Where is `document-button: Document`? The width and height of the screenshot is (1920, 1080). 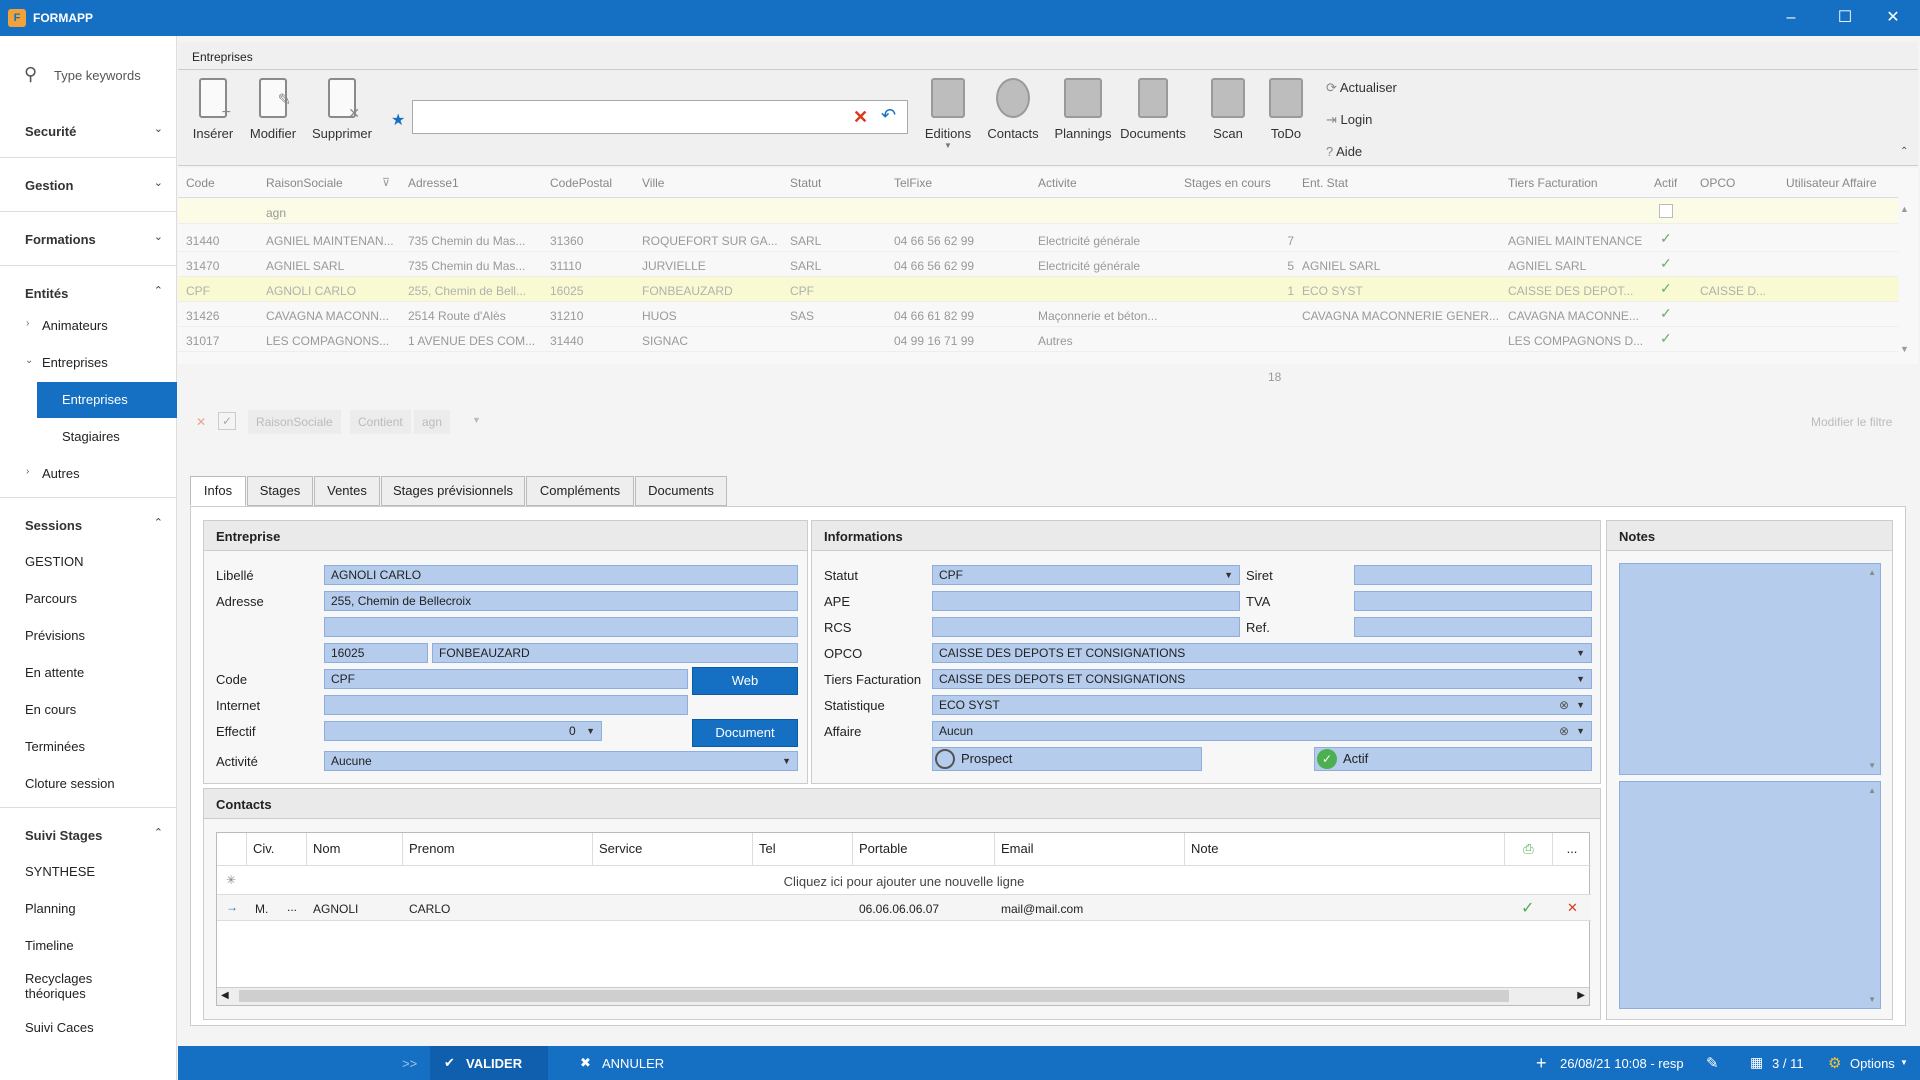
document-button: Document is located at coordinates (745, 733).